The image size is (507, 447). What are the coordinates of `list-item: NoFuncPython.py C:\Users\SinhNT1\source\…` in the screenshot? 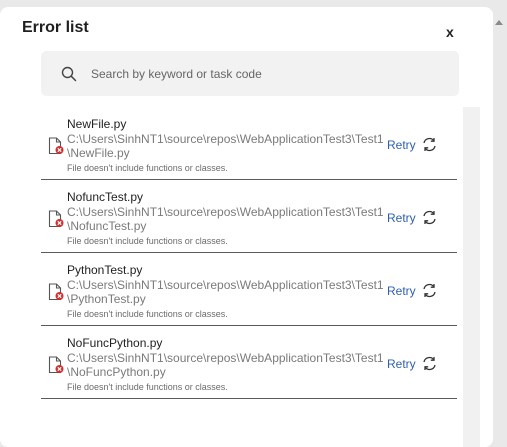 It's located at (249, 362).